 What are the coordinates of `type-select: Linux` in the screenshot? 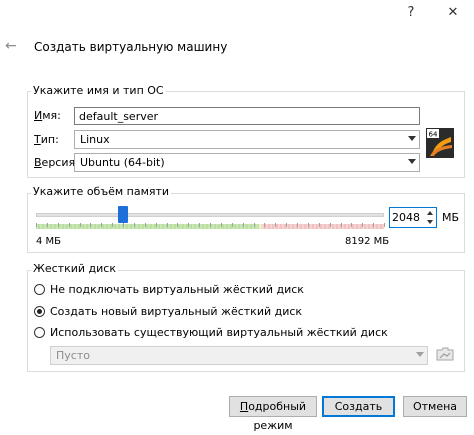 It's located at (247, 139).